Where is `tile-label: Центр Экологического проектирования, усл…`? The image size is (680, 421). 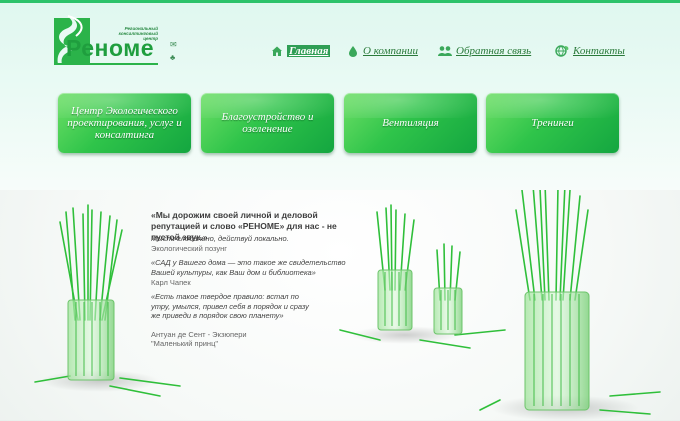
tile-label: Центр Экологического проектирования, усл… is located at coordinates (124, 123).